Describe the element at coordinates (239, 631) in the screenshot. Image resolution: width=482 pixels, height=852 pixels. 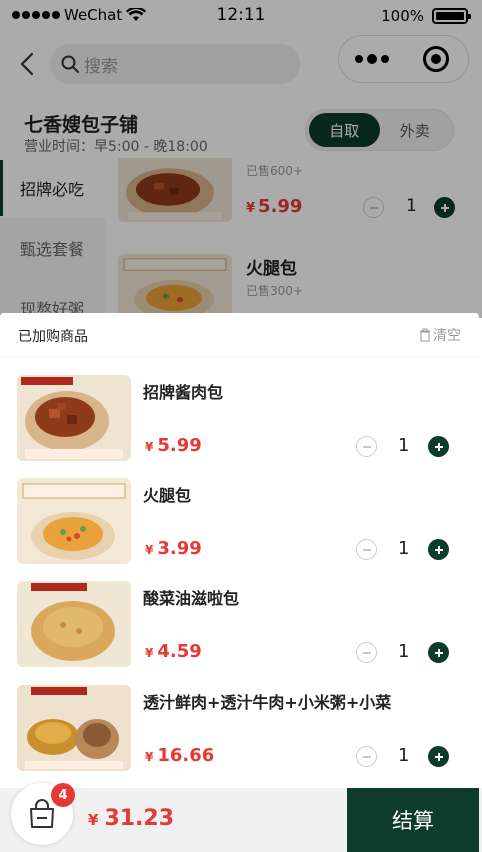
I see `cart-item: 酸菜油滋啦包 ¥4.59 1` at that location.